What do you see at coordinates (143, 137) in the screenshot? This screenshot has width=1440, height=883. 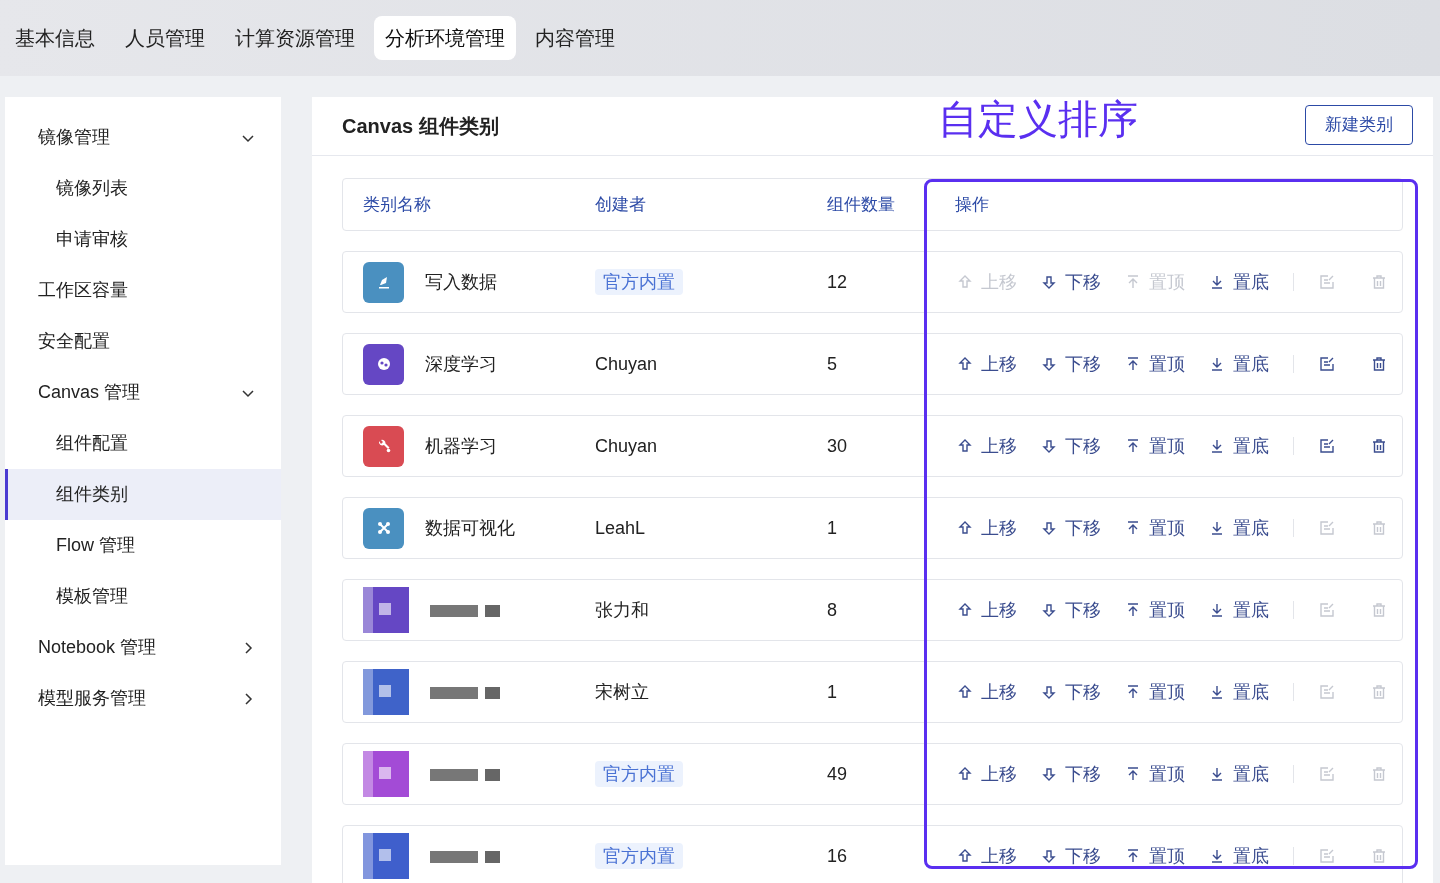 I see `sidebar-group: 镜像管理` at bounding box center [143, 137].